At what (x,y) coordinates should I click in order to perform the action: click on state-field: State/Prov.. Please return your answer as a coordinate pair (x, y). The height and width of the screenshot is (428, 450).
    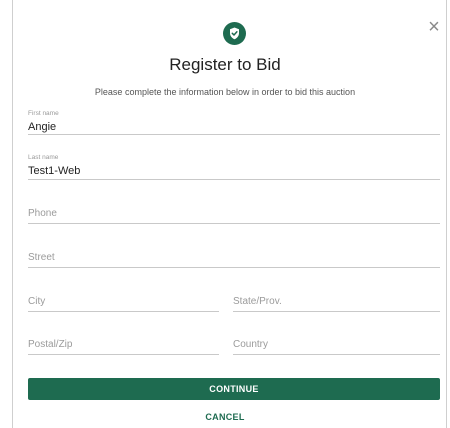
    Looking at the image, I should click on (336, 298).